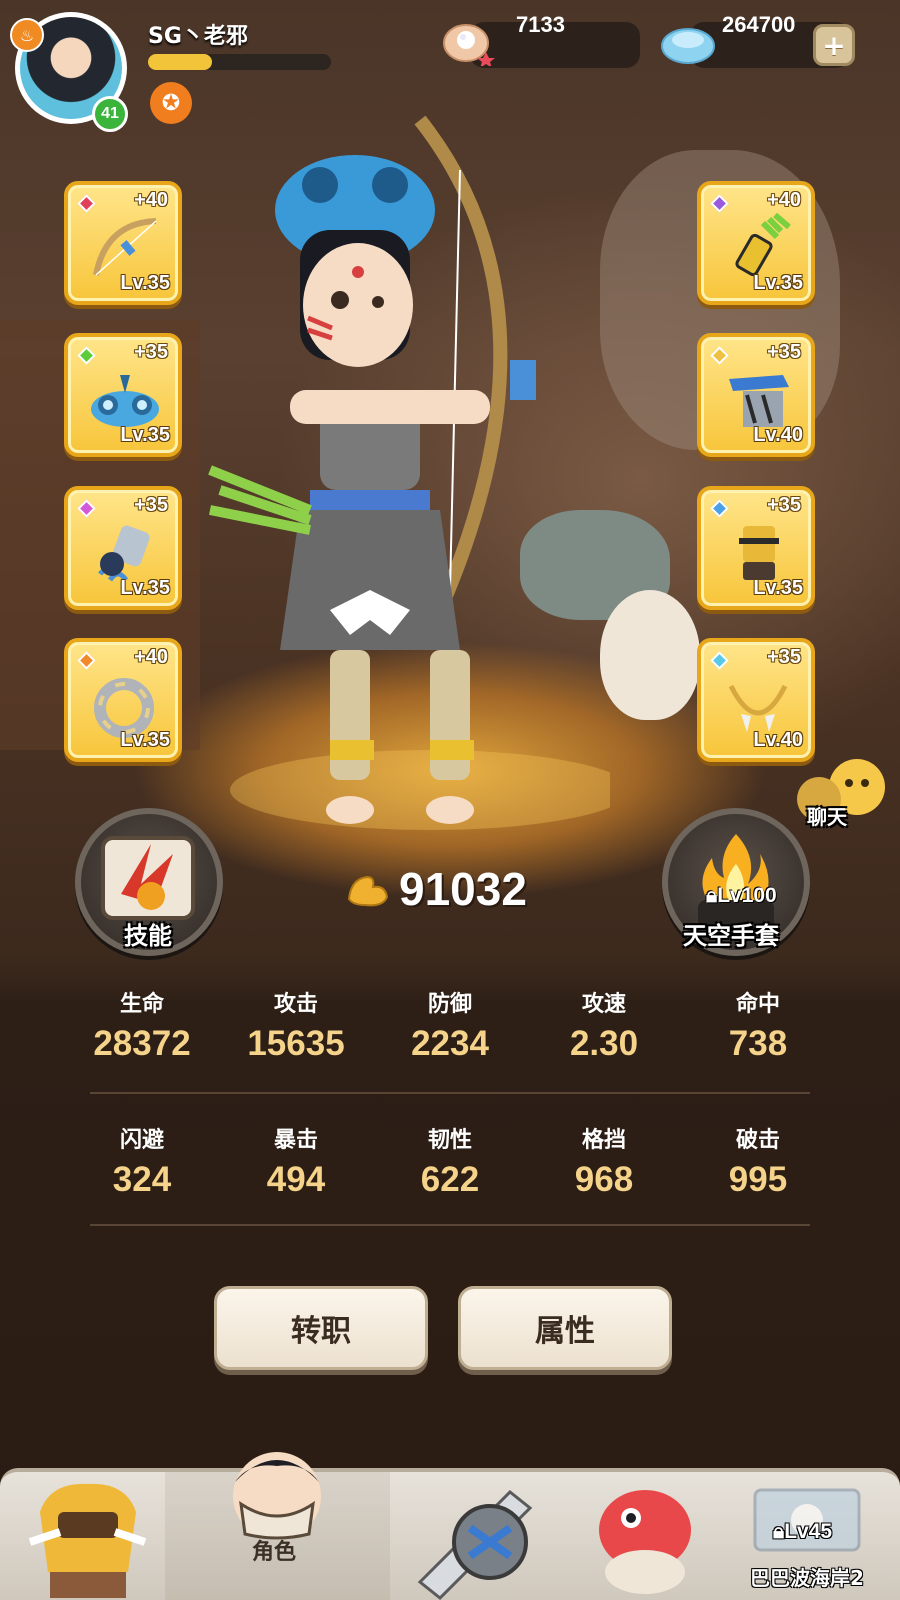  I want to click on stat-crit: 暴击 494, so click(296, 1163).